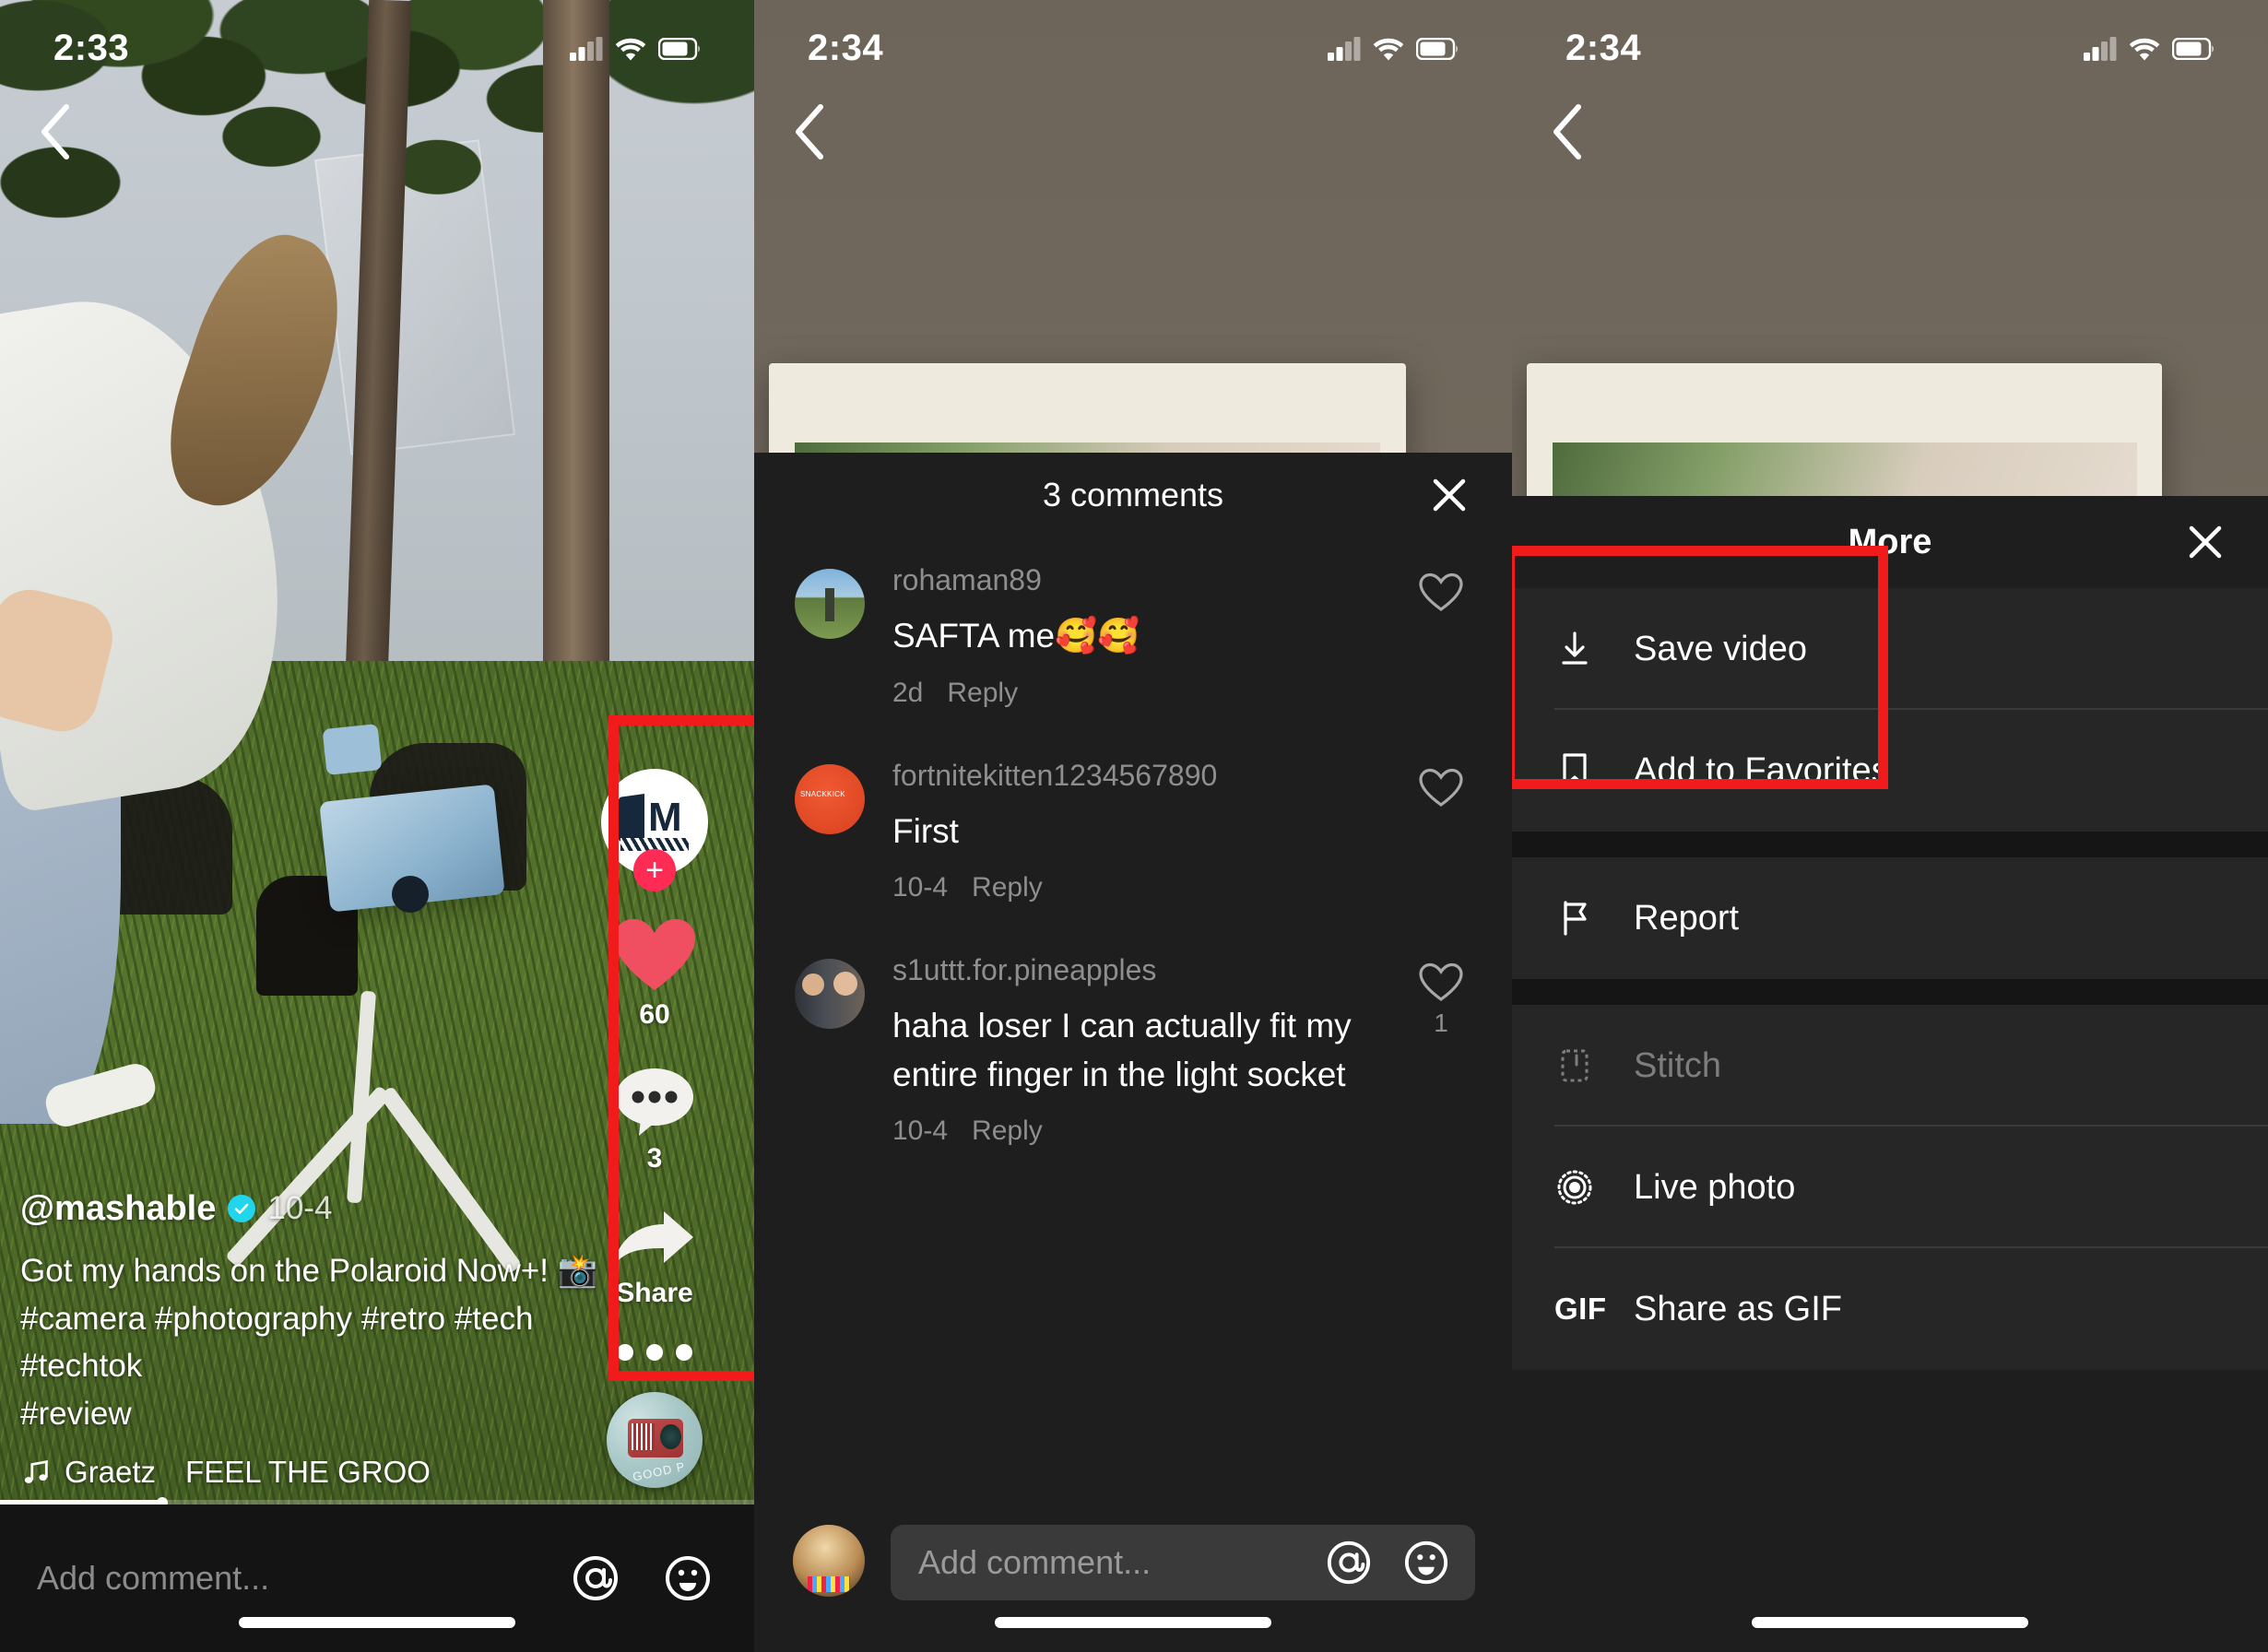  What do you see at coordinates (1580, 1187) in the screenshot?
I see `live-photo-icon` at bounding box center [1580, 1187].